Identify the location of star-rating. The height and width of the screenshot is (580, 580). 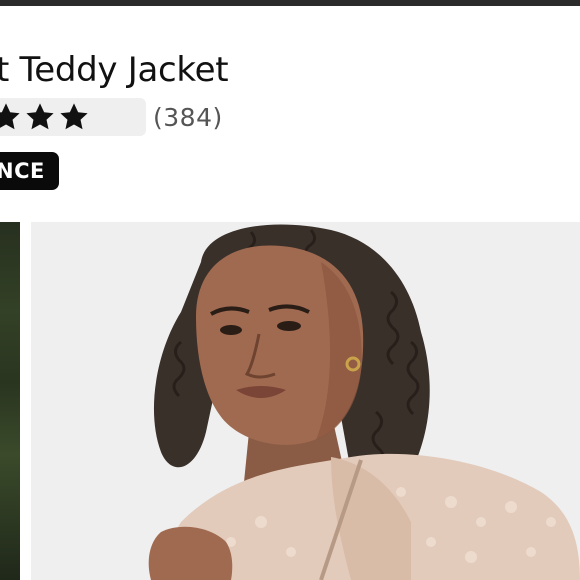
(73, 117).